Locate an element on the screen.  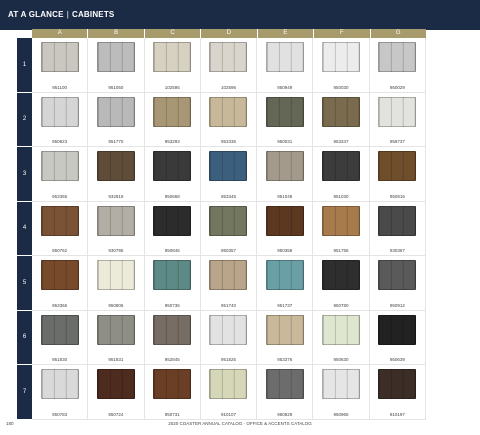
product-cell: 950668 is located at coordinates (172, 174).